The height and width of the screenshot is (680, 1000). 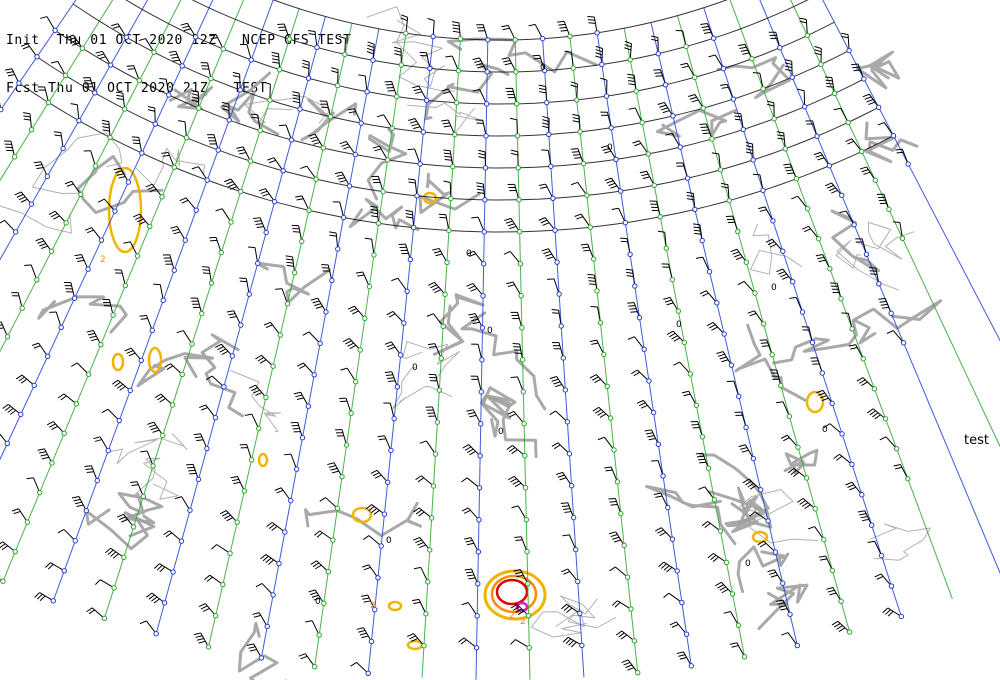 What do you see at coordinates (976, 440) in the screenshot?
I see `side-label: test` at bounding box center [976, 440].